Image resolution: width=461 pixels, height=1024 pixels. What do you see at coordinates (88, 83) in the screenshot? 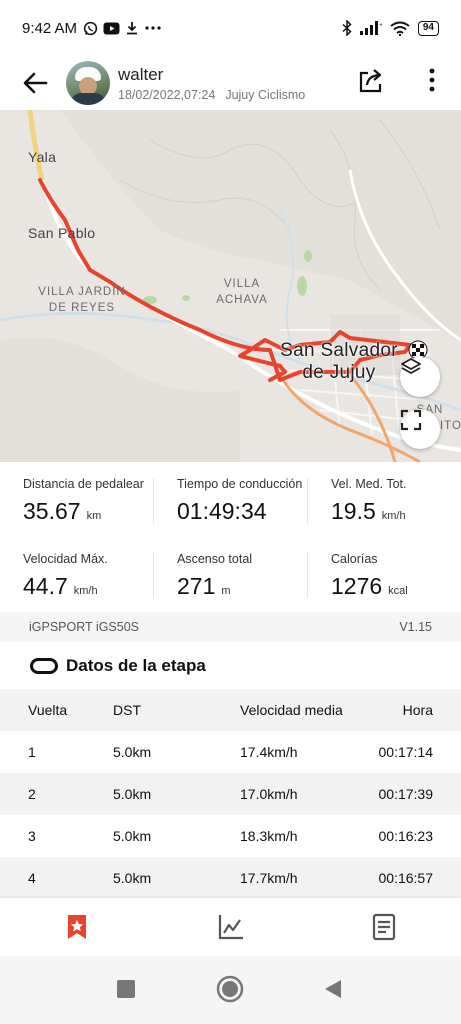
I see `avatar` at bounding box center [88, 83].